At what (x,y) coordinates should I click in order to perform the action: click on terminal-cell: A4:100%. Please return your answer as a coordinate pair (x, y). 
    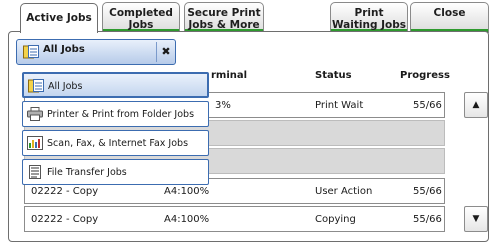
    Looking at the image, I should click on (187, 219).